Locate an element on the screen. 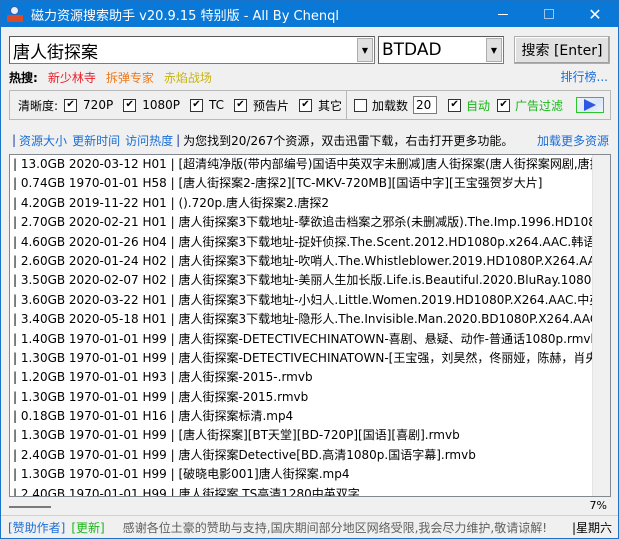  checkbox-720p is located at coordinates (71, 105).